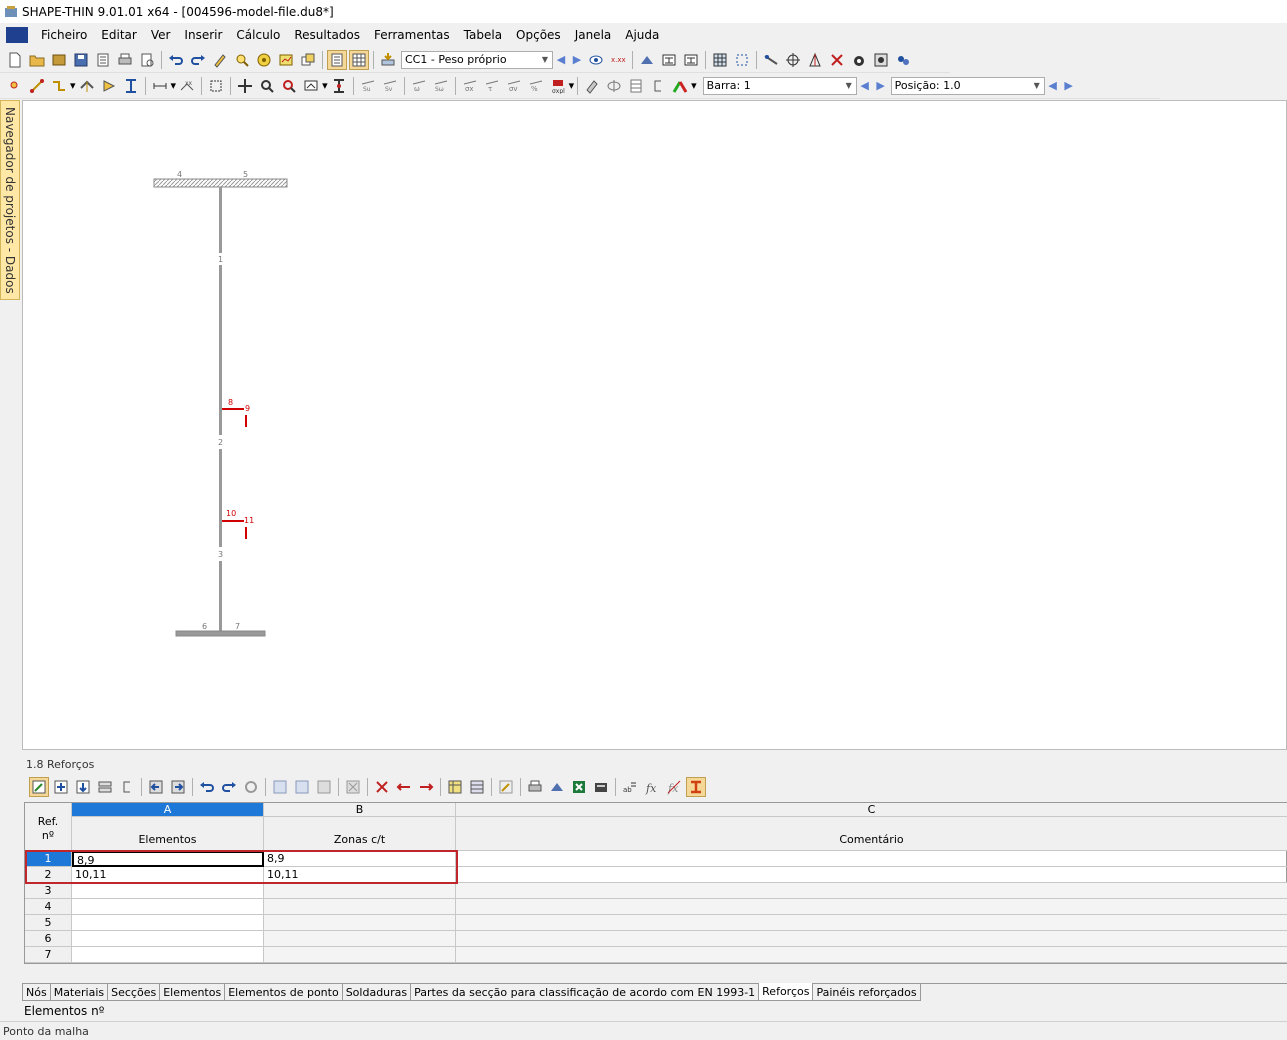  I want to click on tab-elementos: Elementos, so click(192, 992).